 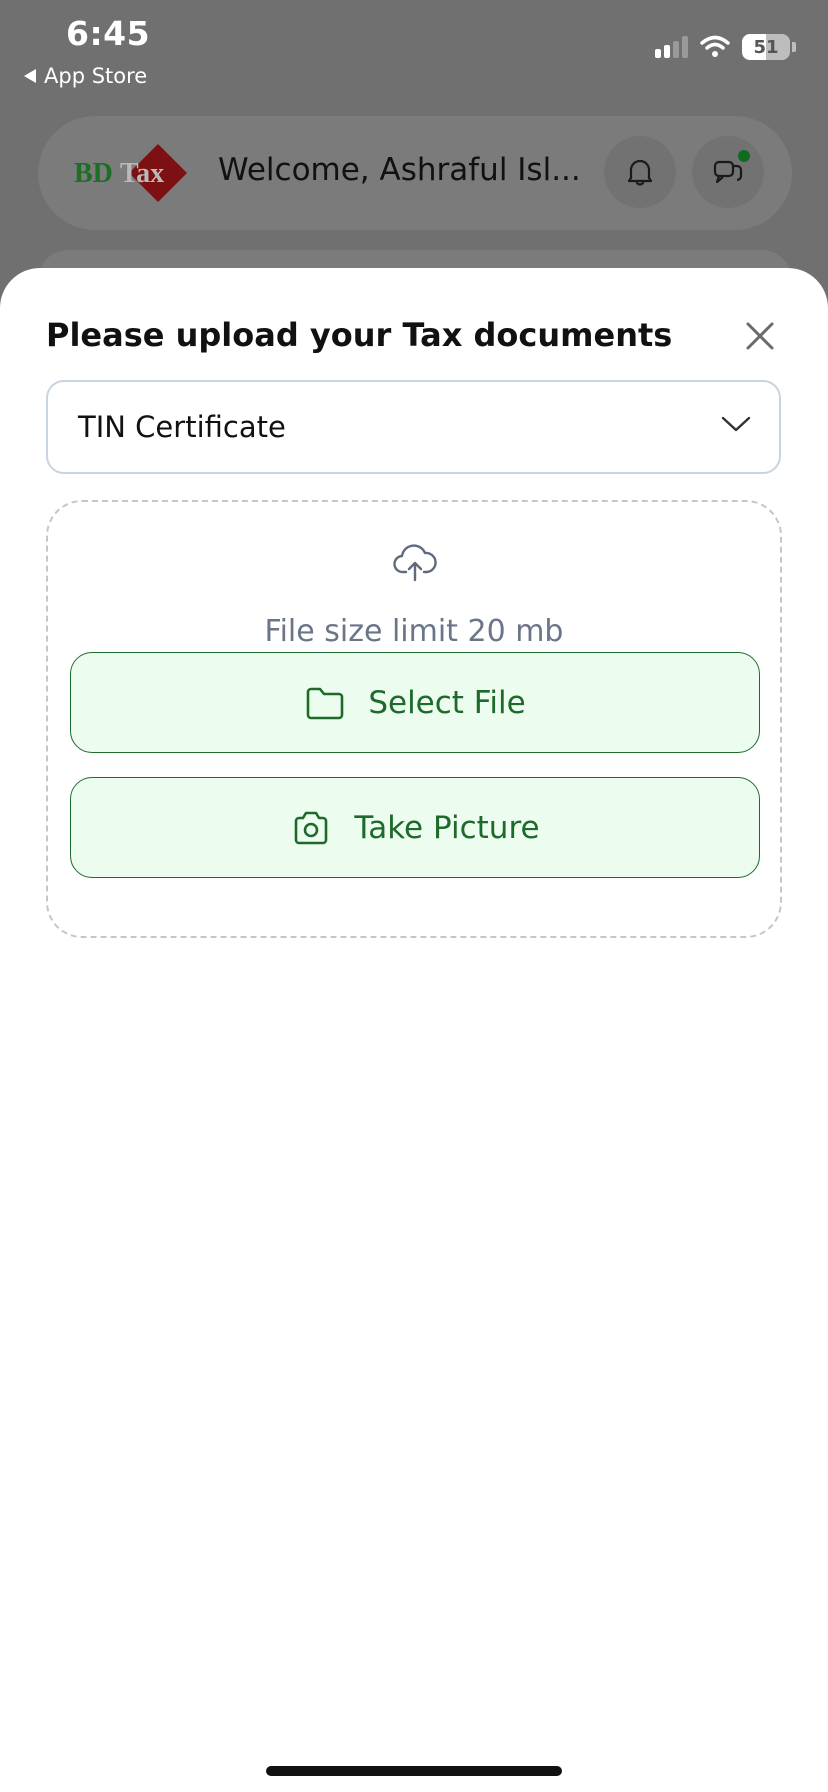 I want to click on bell-icon, so click(x=640, y=172).